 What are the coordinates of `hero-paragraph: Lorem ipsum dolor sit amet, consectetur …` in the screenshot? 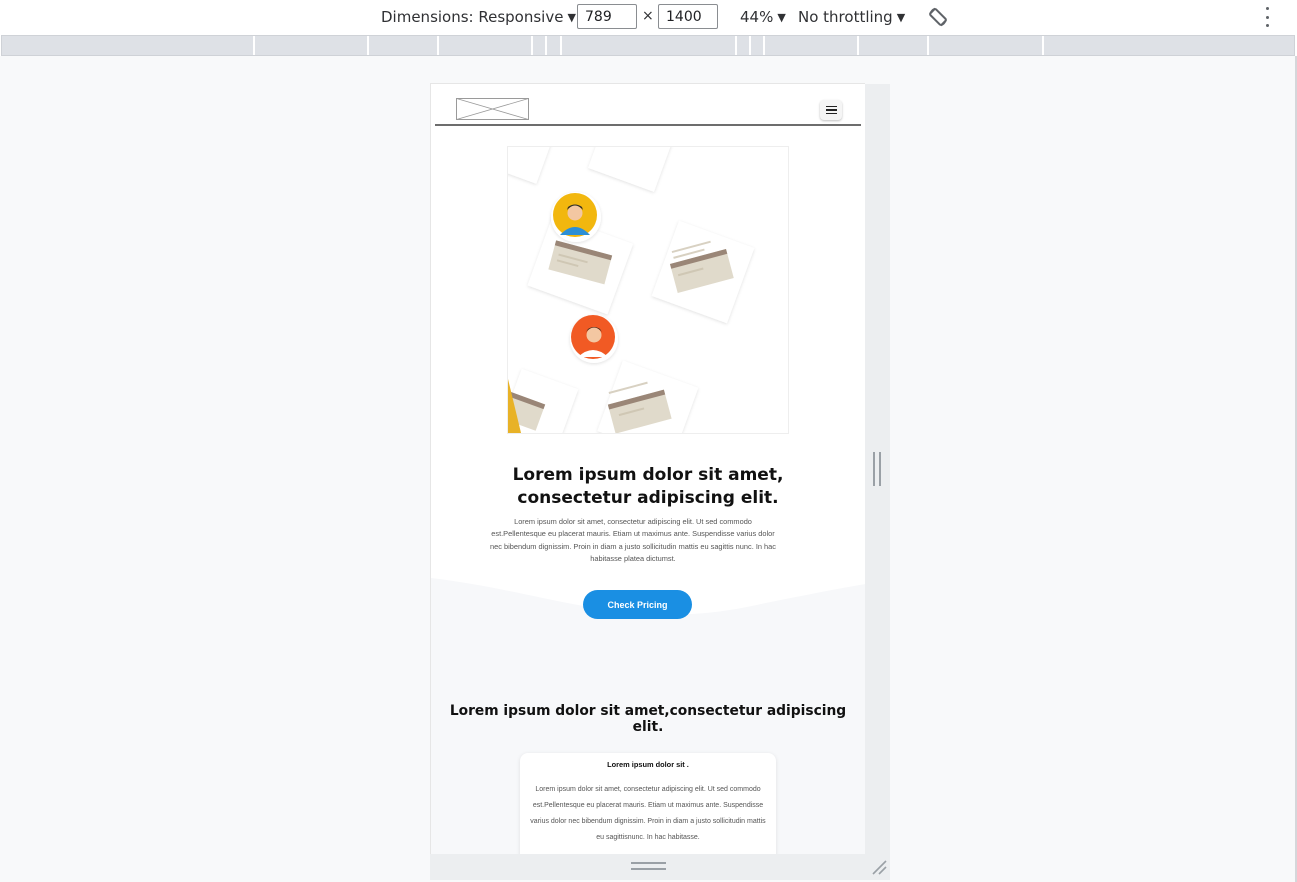 It's located at (633, 540).